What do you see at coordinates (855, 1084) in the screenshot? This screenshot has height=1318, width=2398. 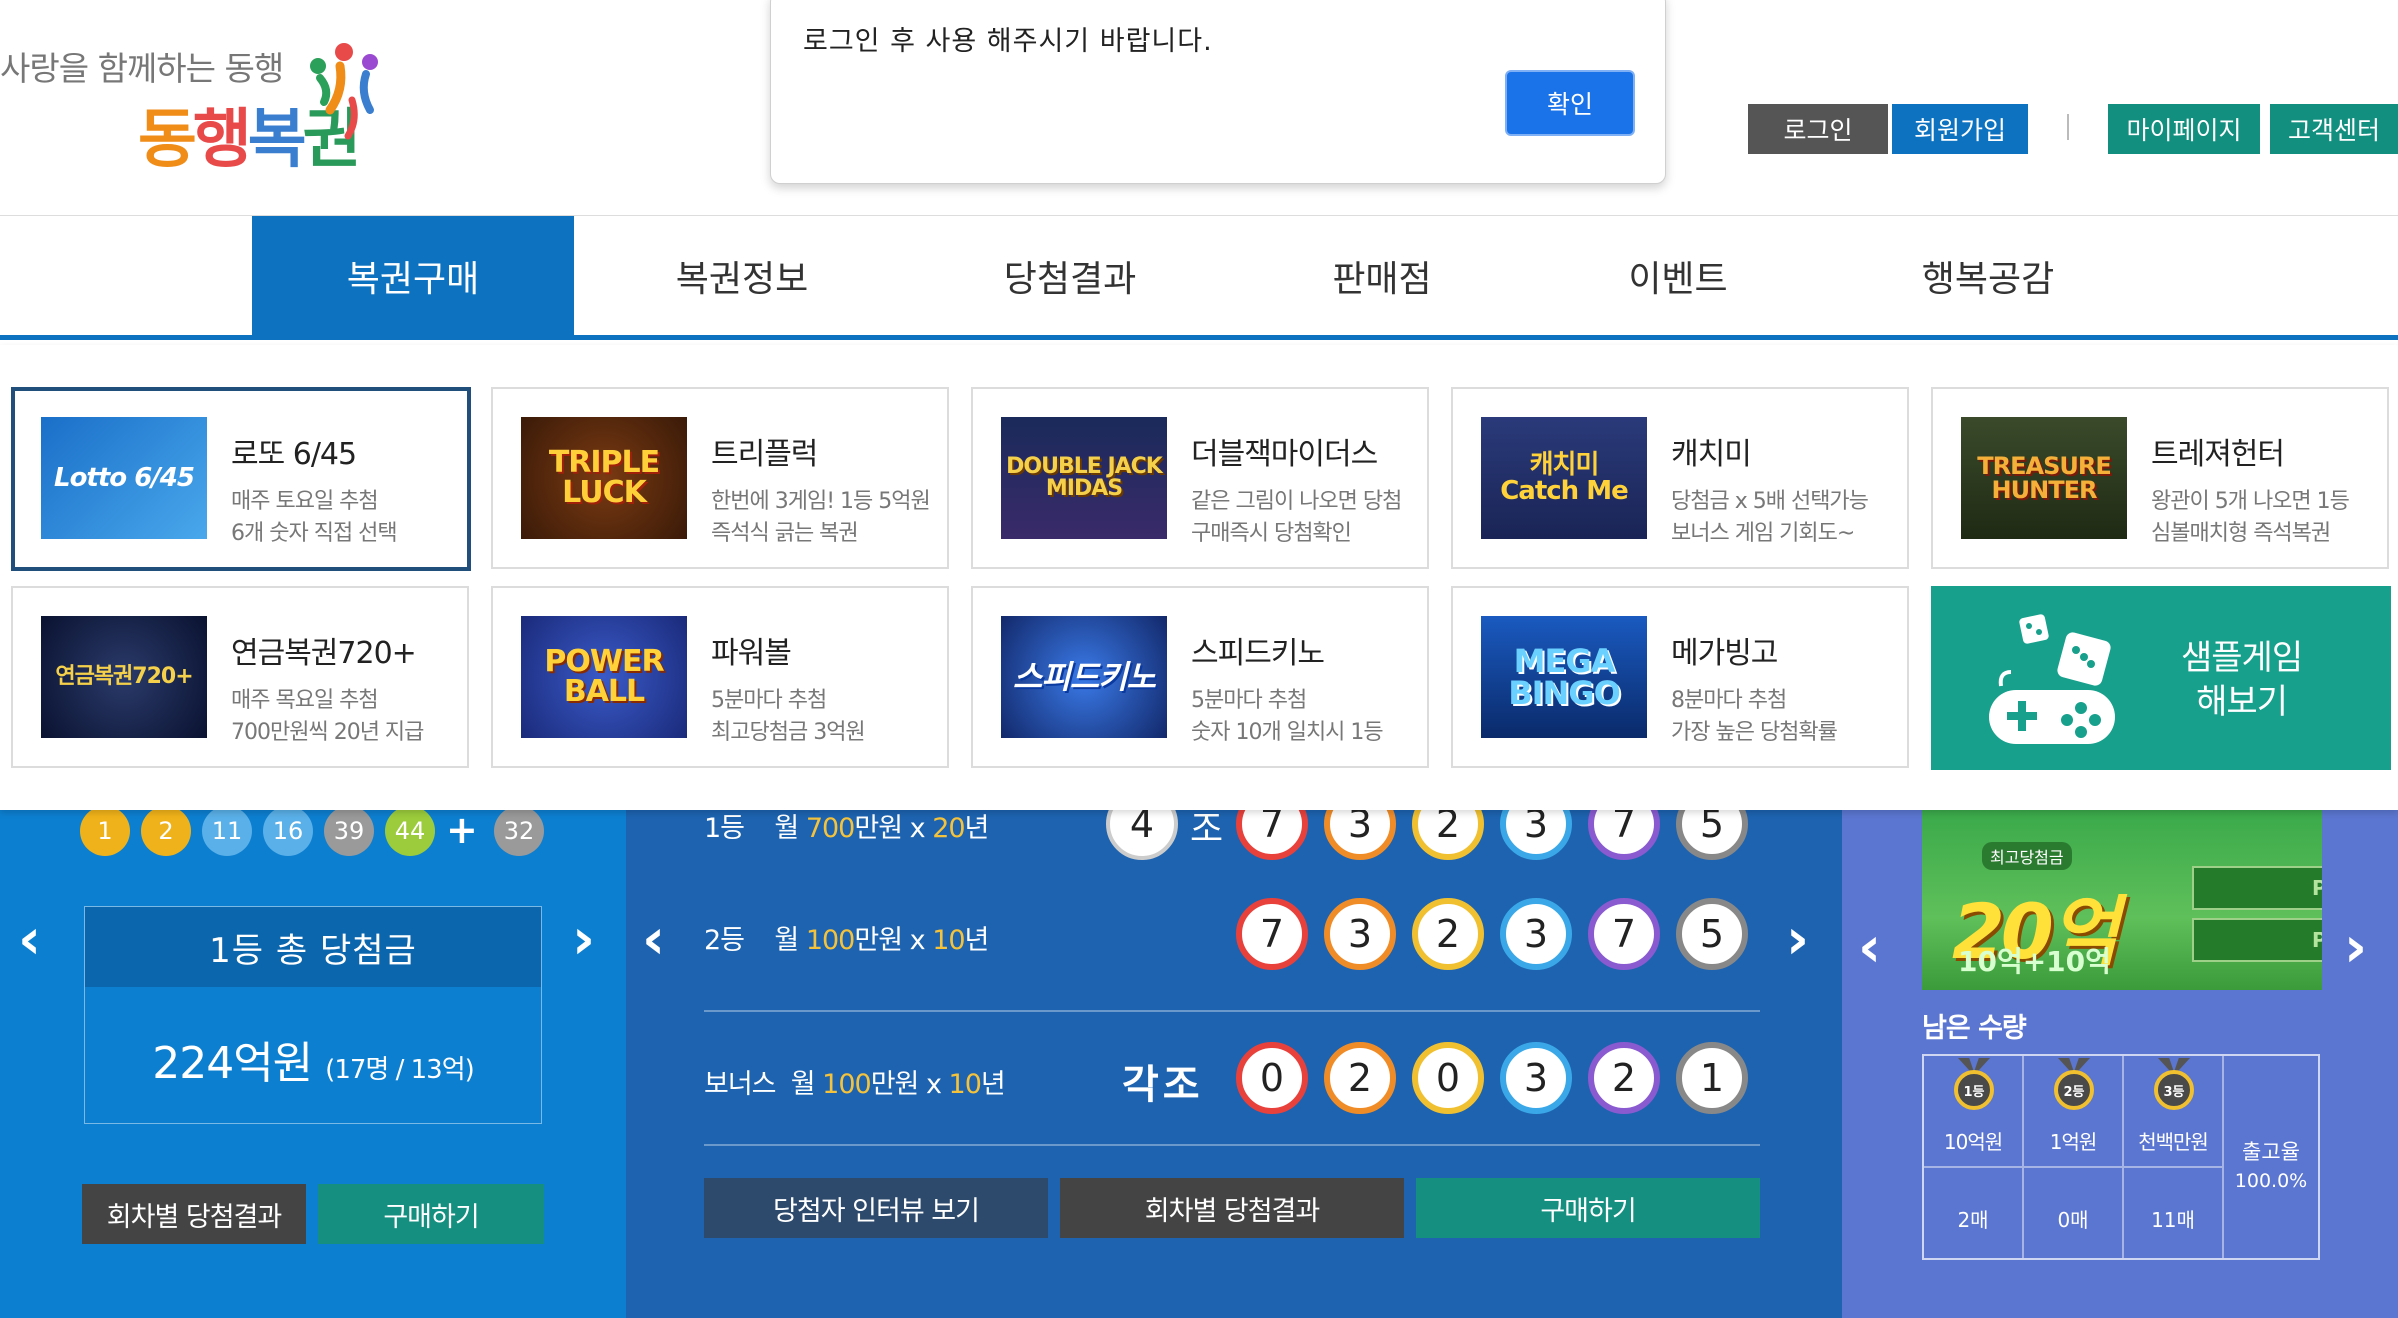 I see `pension-rank-bonus: 보너스 월 100만원 x 10년` at bounding box center [855, 1084].